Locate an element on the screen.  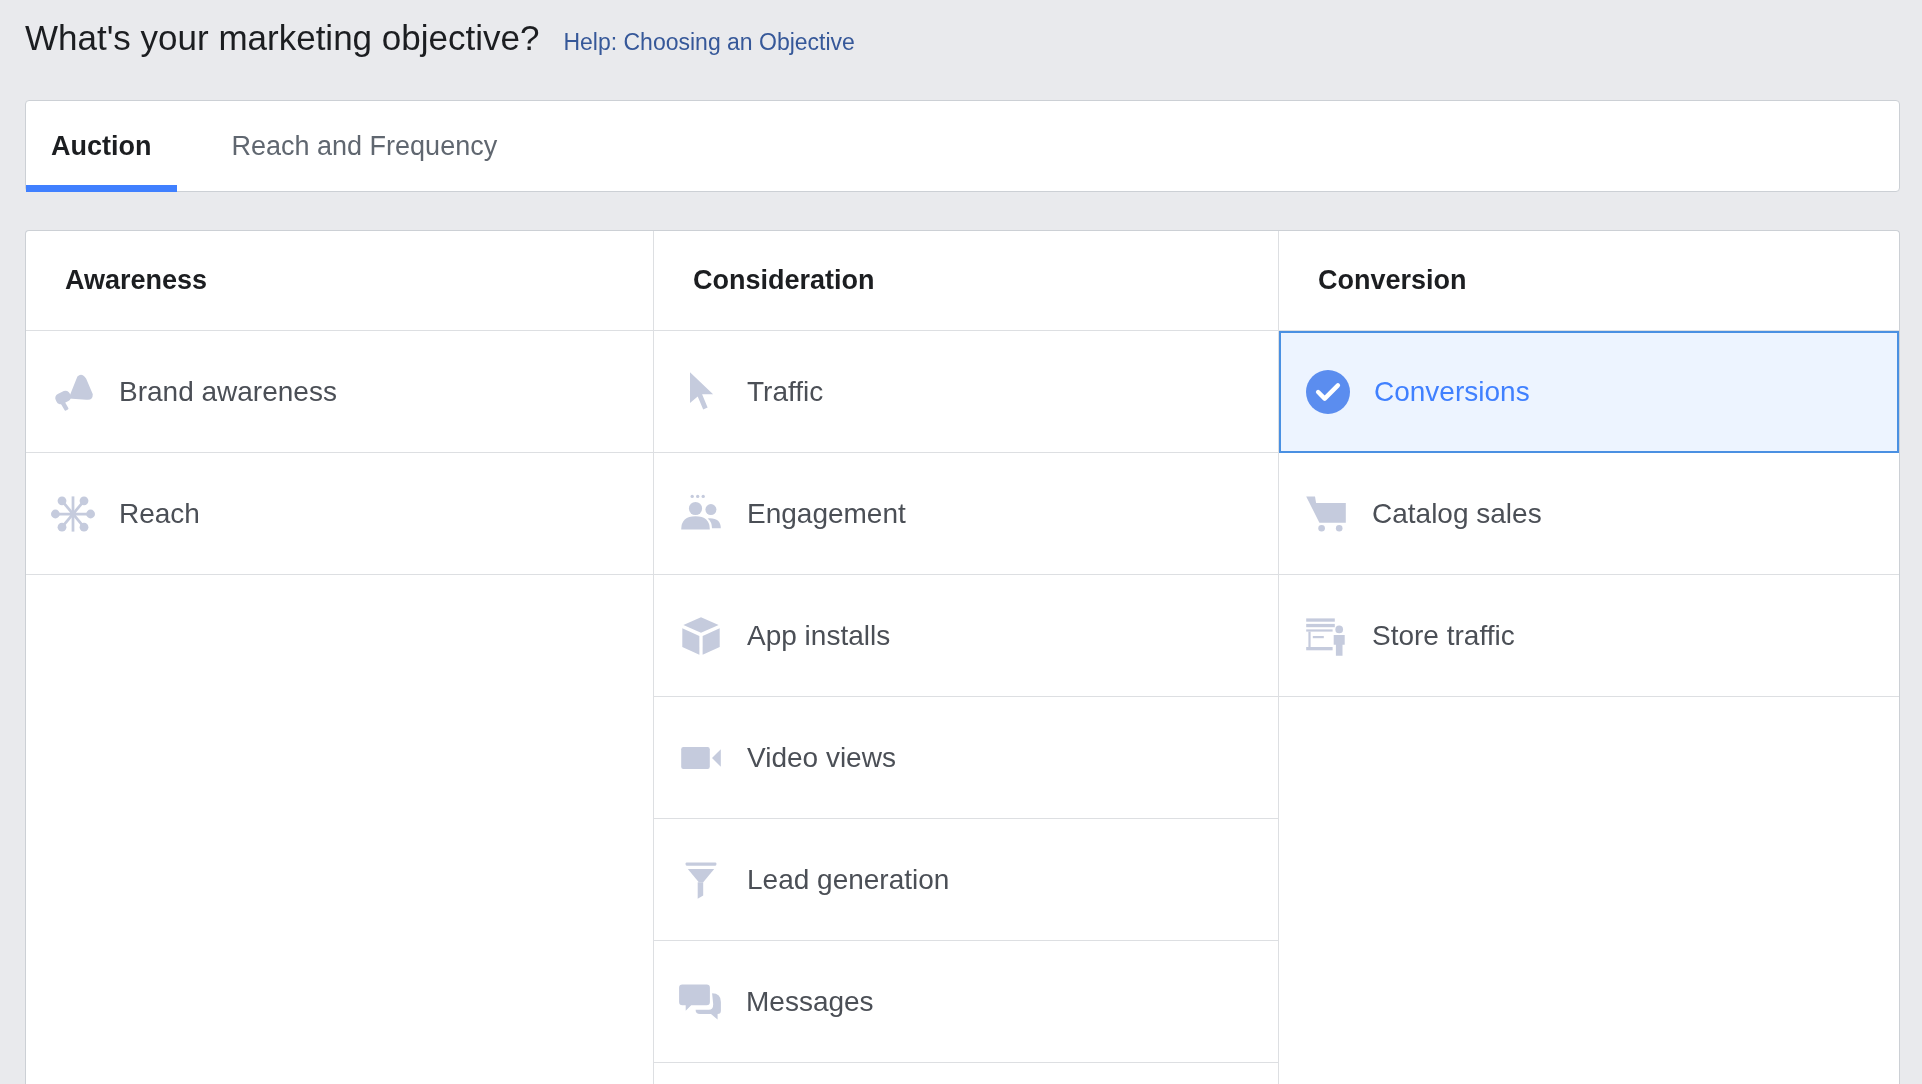
column-header: Consideration is located at coordinates (966, 281).